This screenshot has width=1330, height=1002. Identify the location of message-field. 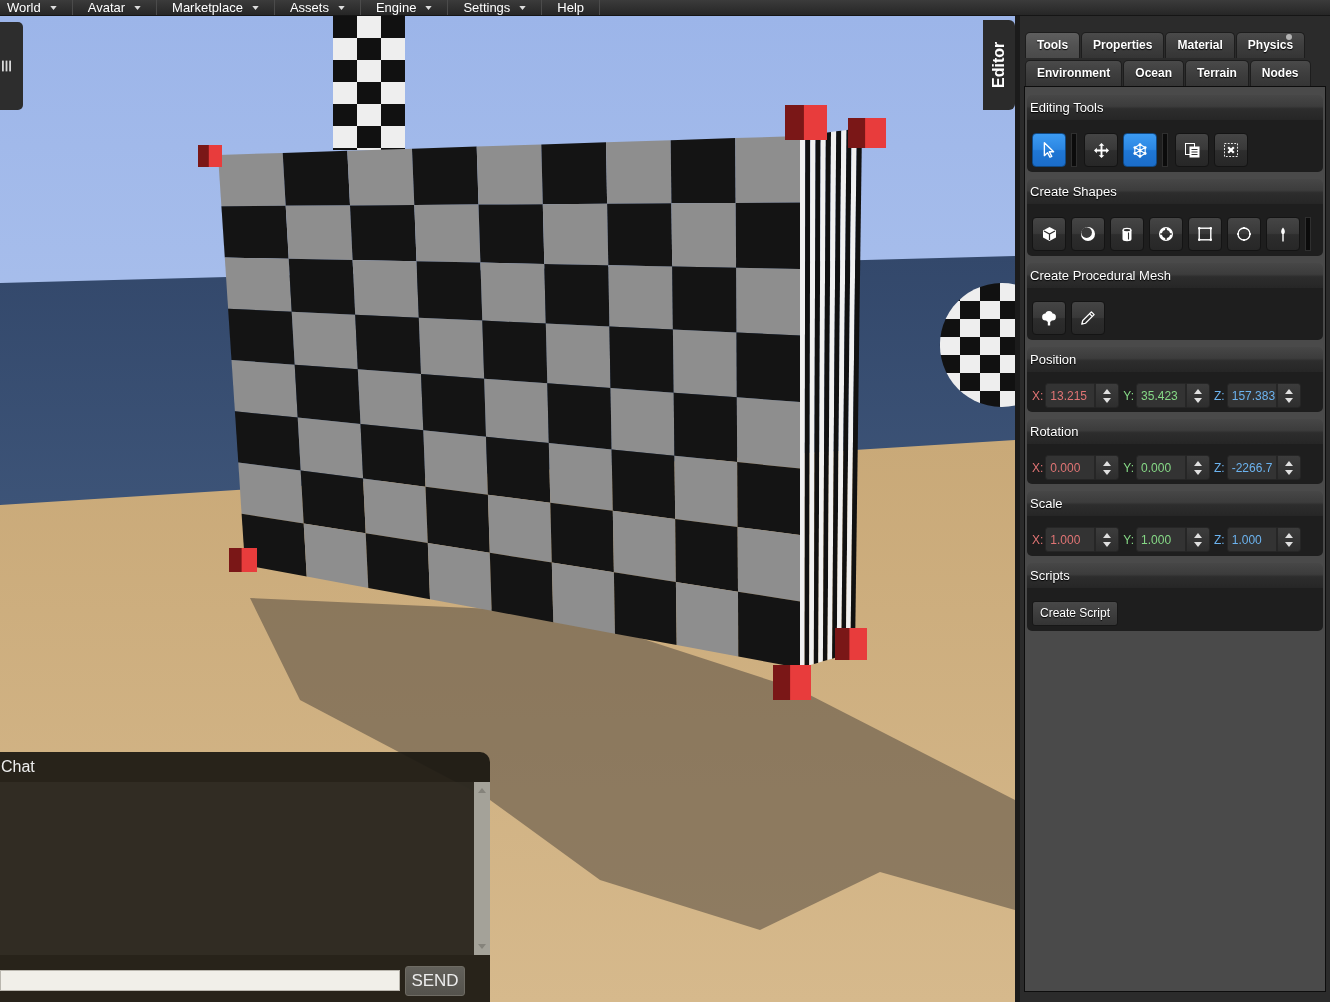
(200, 980).